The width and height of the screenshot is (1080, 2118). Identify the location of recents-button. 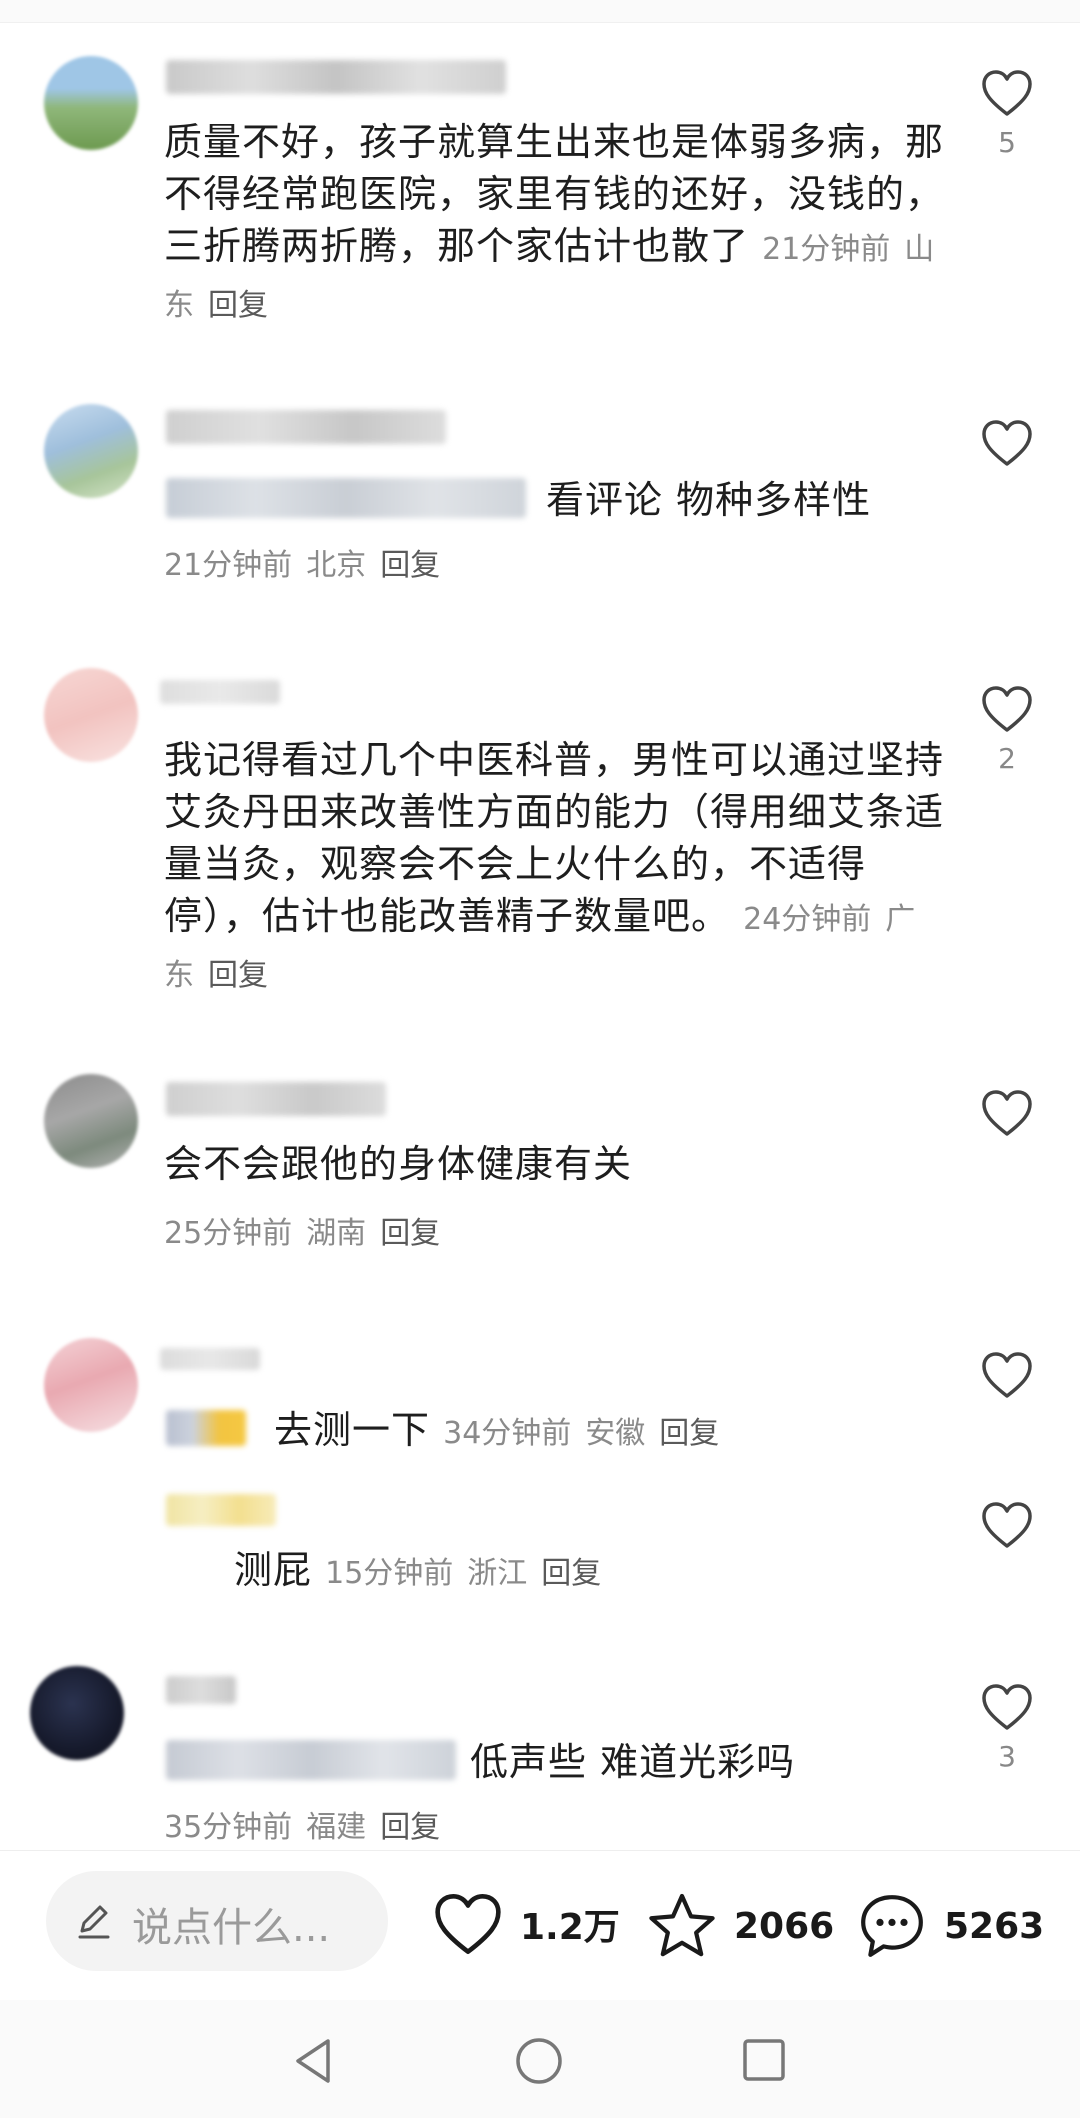
(764, 2062).